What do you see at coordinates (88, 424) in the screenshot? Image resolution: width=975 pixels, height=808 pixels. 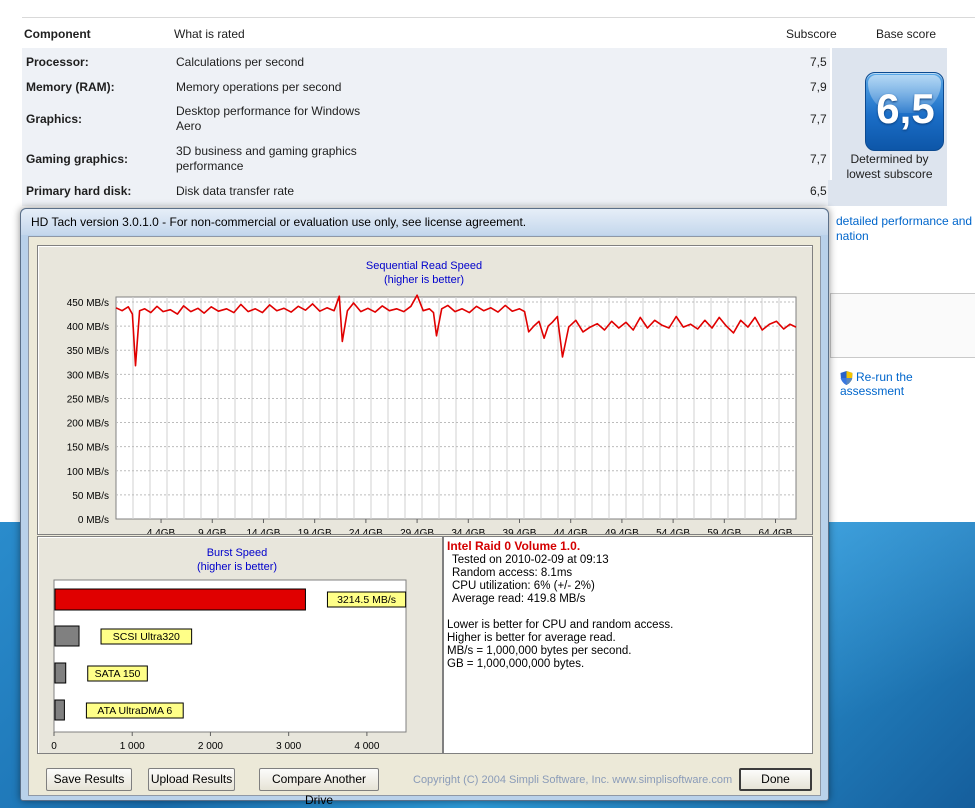 I see `y-tick-label: 200 MB/s` at bounding box center [88, 424].